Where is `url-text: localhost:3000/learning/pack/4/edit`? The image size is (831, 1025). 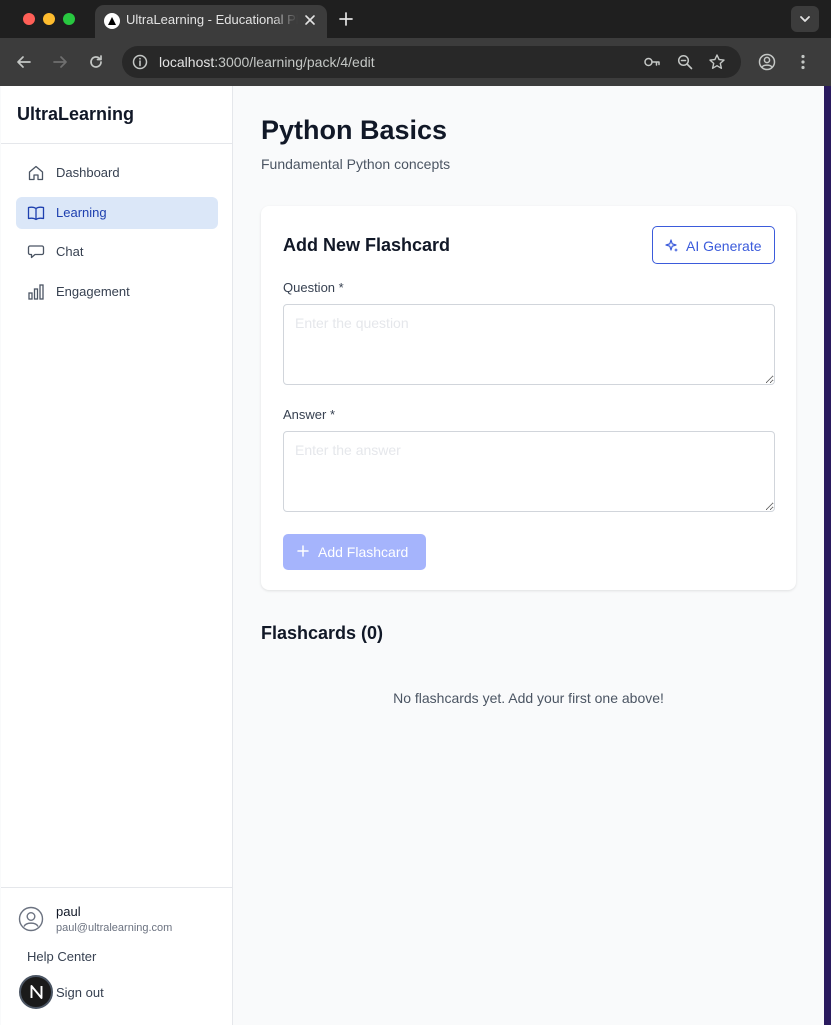 url-text: localhost:3000/learning/pack/4/edit is located at coordinates (267, 62).